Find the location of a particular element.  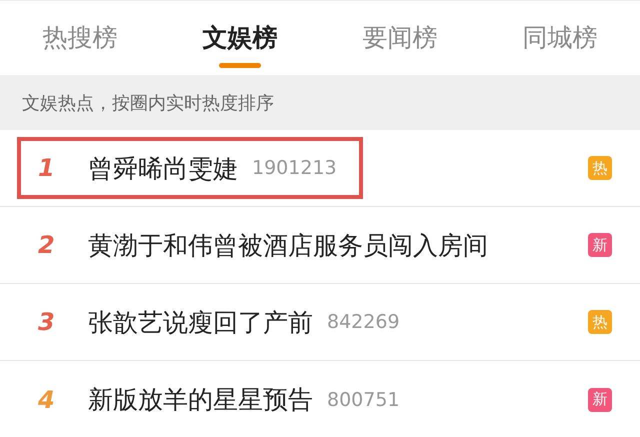

rank-number: 4 is located at coordinates (47, 400).